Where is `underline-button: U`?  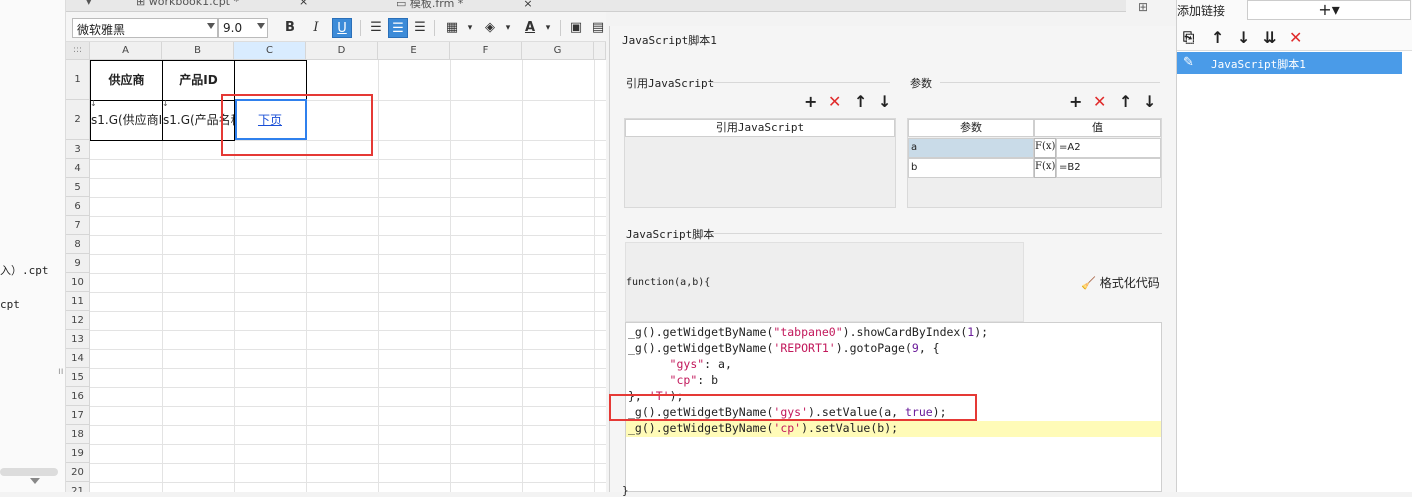 underline-button: U is located at coordinates (342, 28).